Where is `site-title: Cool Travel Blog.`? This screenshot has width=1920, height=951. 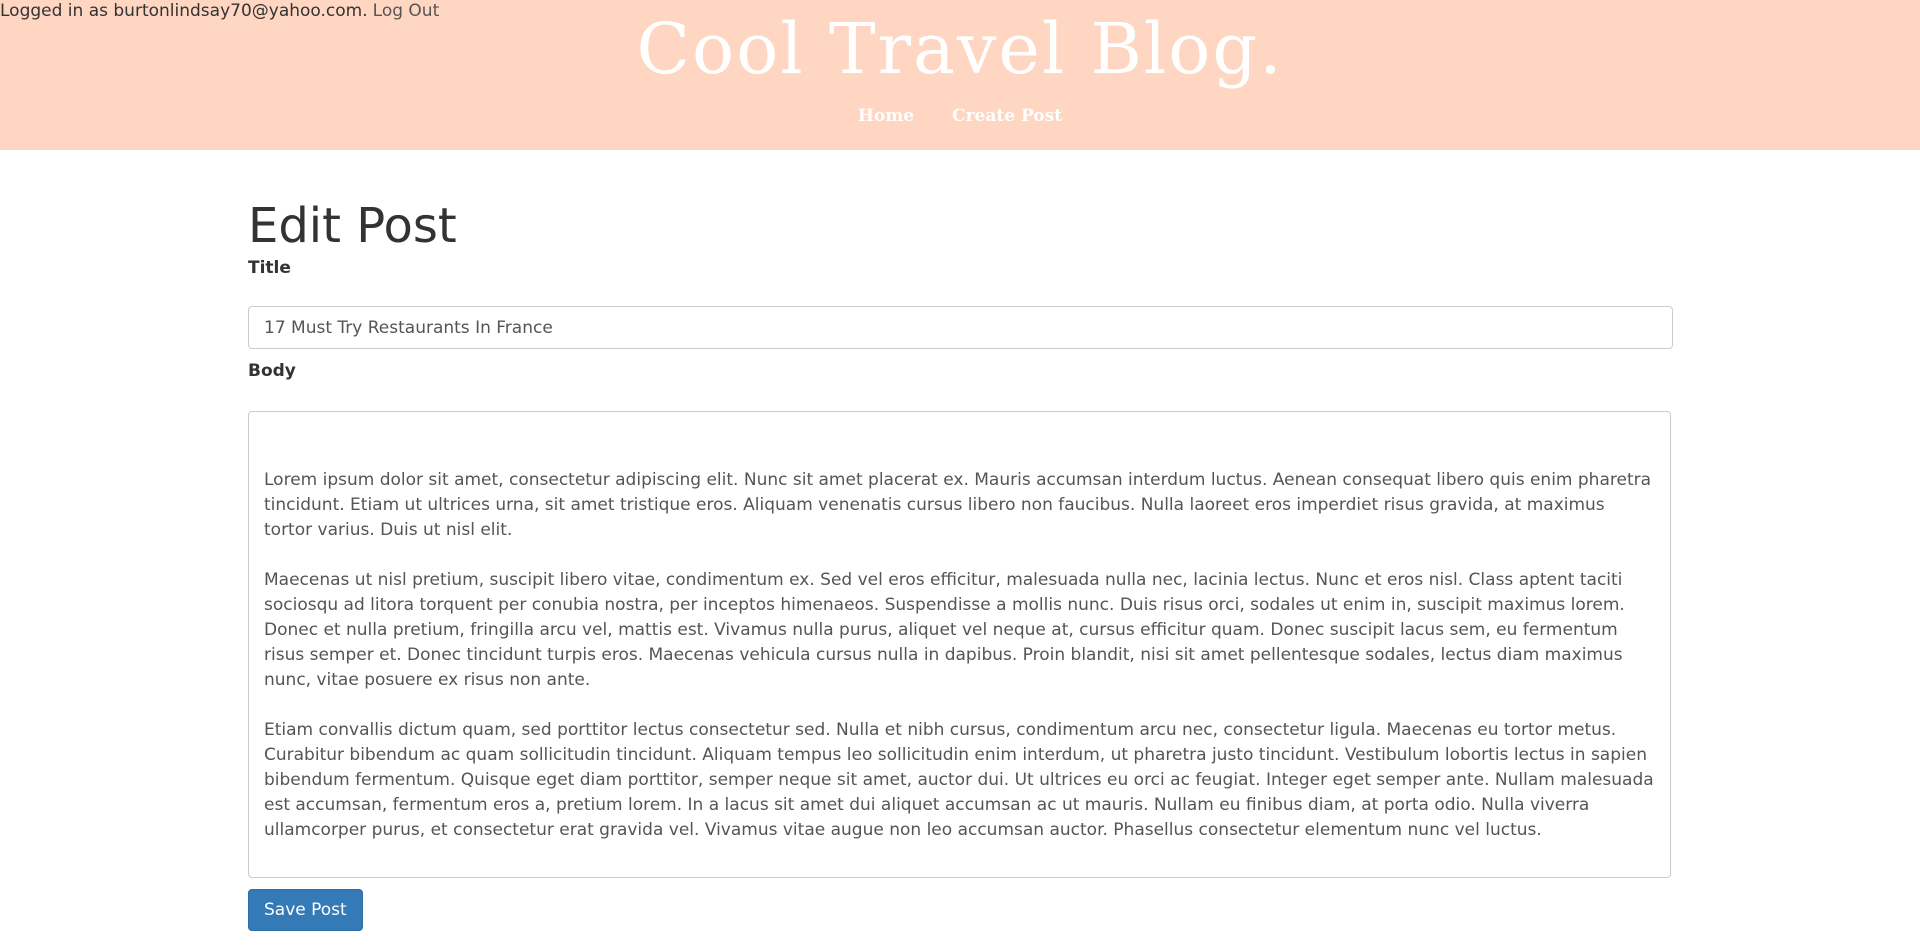 site-title: Cool Travel Blog. is located at coordinates (960, 49).